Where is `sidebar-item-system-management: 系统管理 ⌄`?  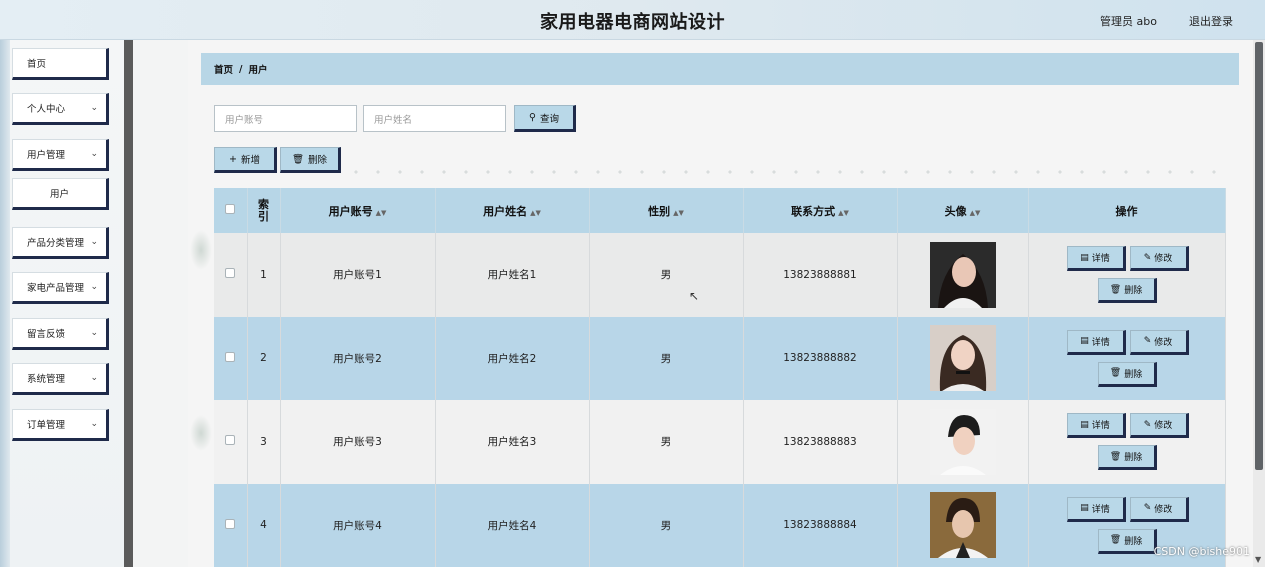
sidebar-item-system-management: 系统管理 ⌄ is located at coordinates (60, 379).